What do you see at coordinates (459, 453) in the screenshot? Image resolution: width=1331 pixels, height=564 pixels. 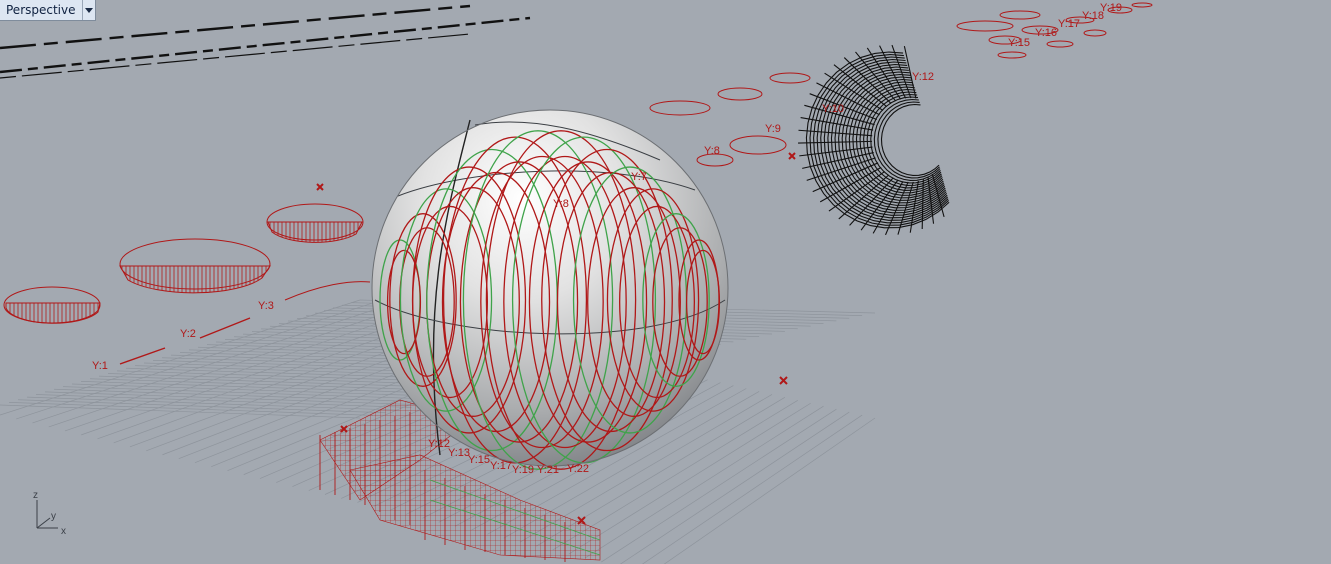 I see `slice-label: Y:13` at bounding box center [459, 453].